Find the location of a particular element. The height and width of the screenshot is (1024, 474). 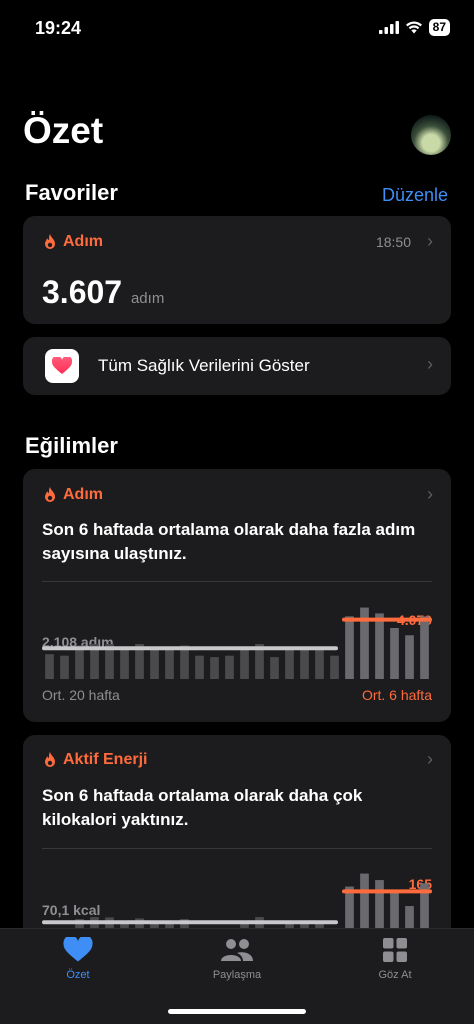

steps-favorite-card: Adım 18:50 › 3.607 adım is located at coordinates (237, 270).